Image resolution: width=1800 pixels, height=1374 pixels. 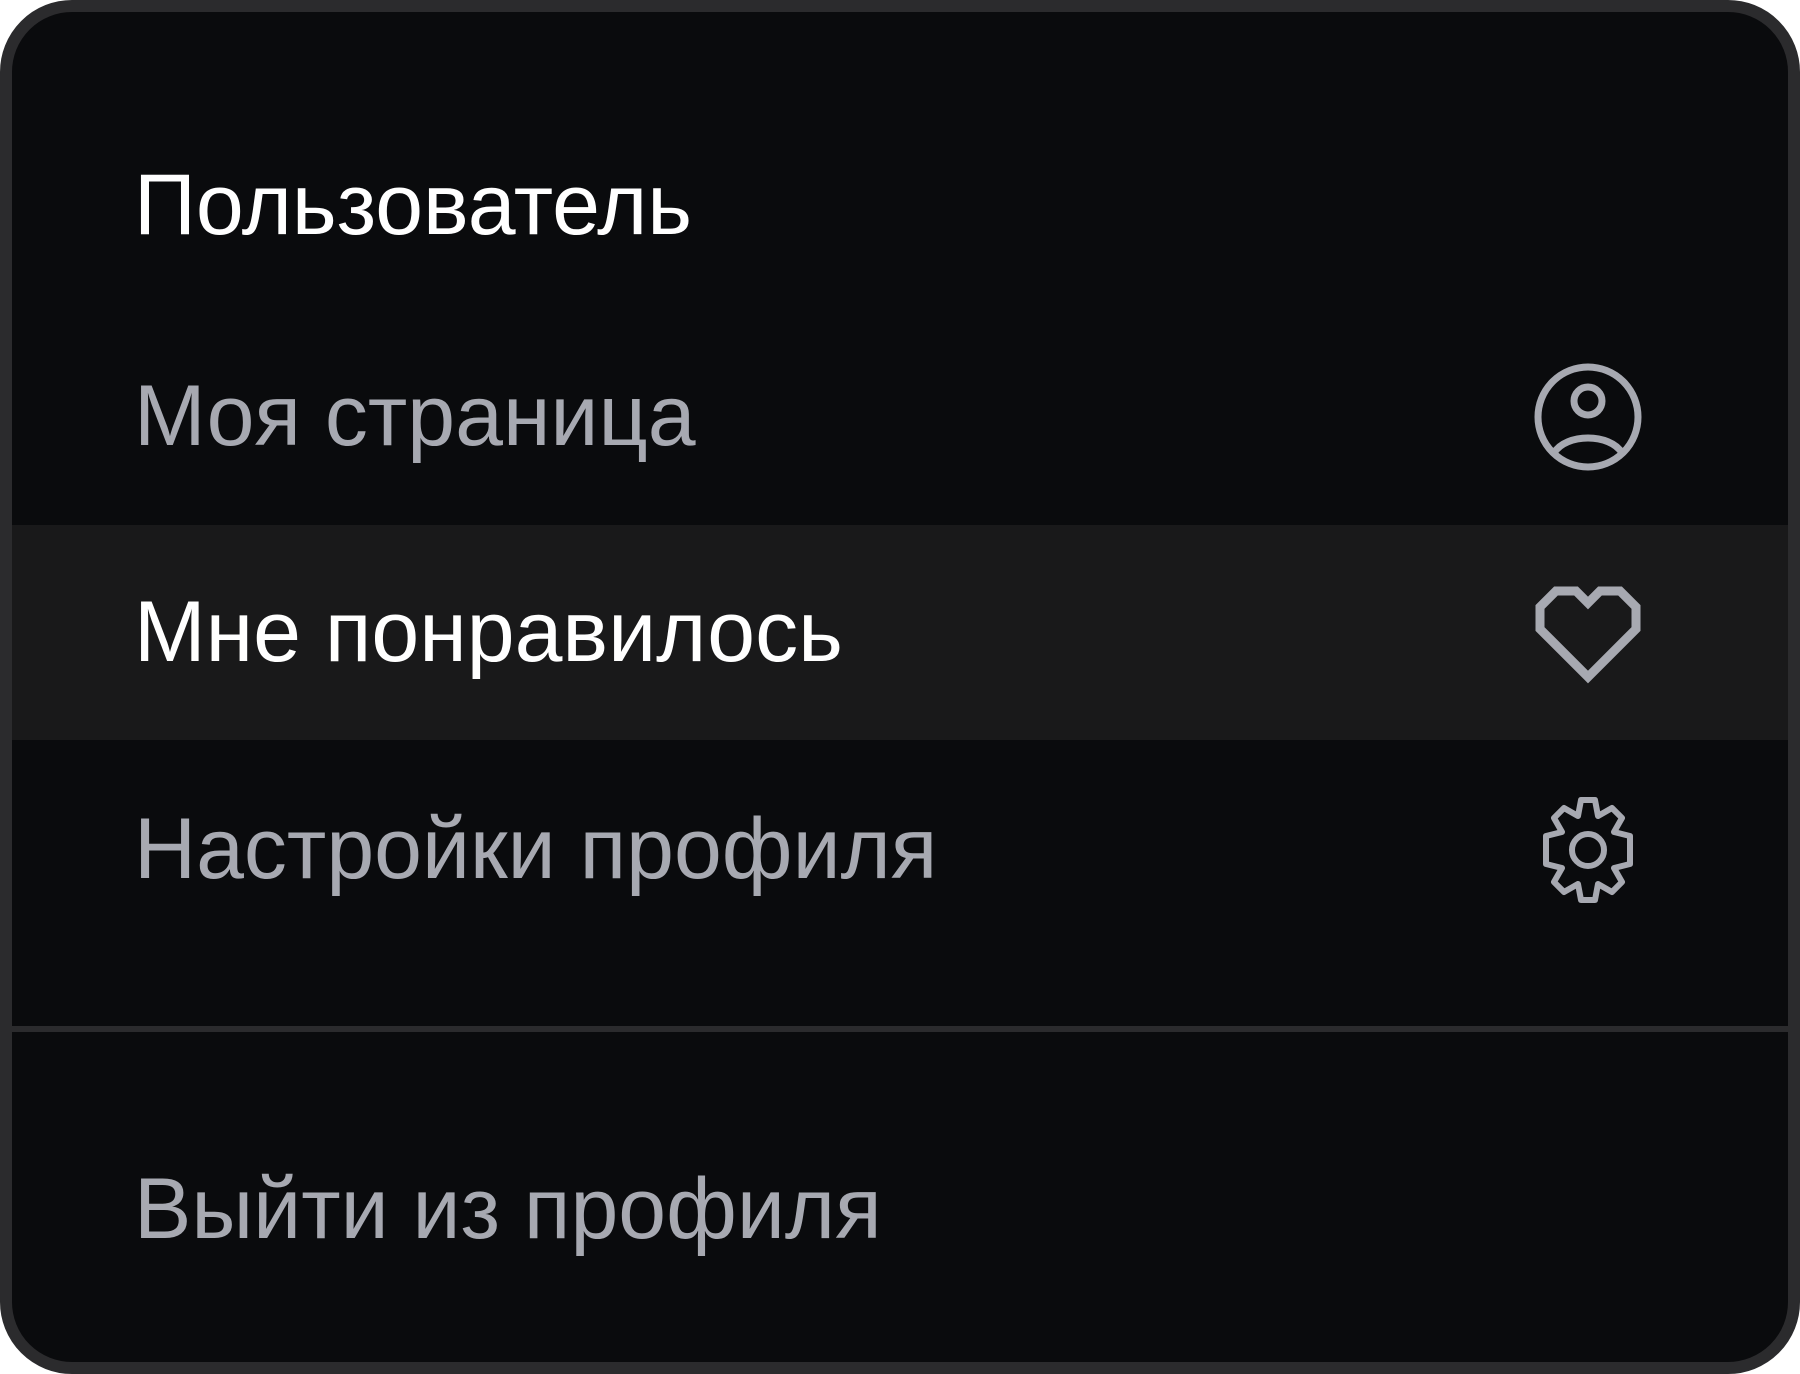 What do you see at coordinates (413, 205) in the screenshot?
I see `menu-title: Пользователь` at bounding box center [413, 205].